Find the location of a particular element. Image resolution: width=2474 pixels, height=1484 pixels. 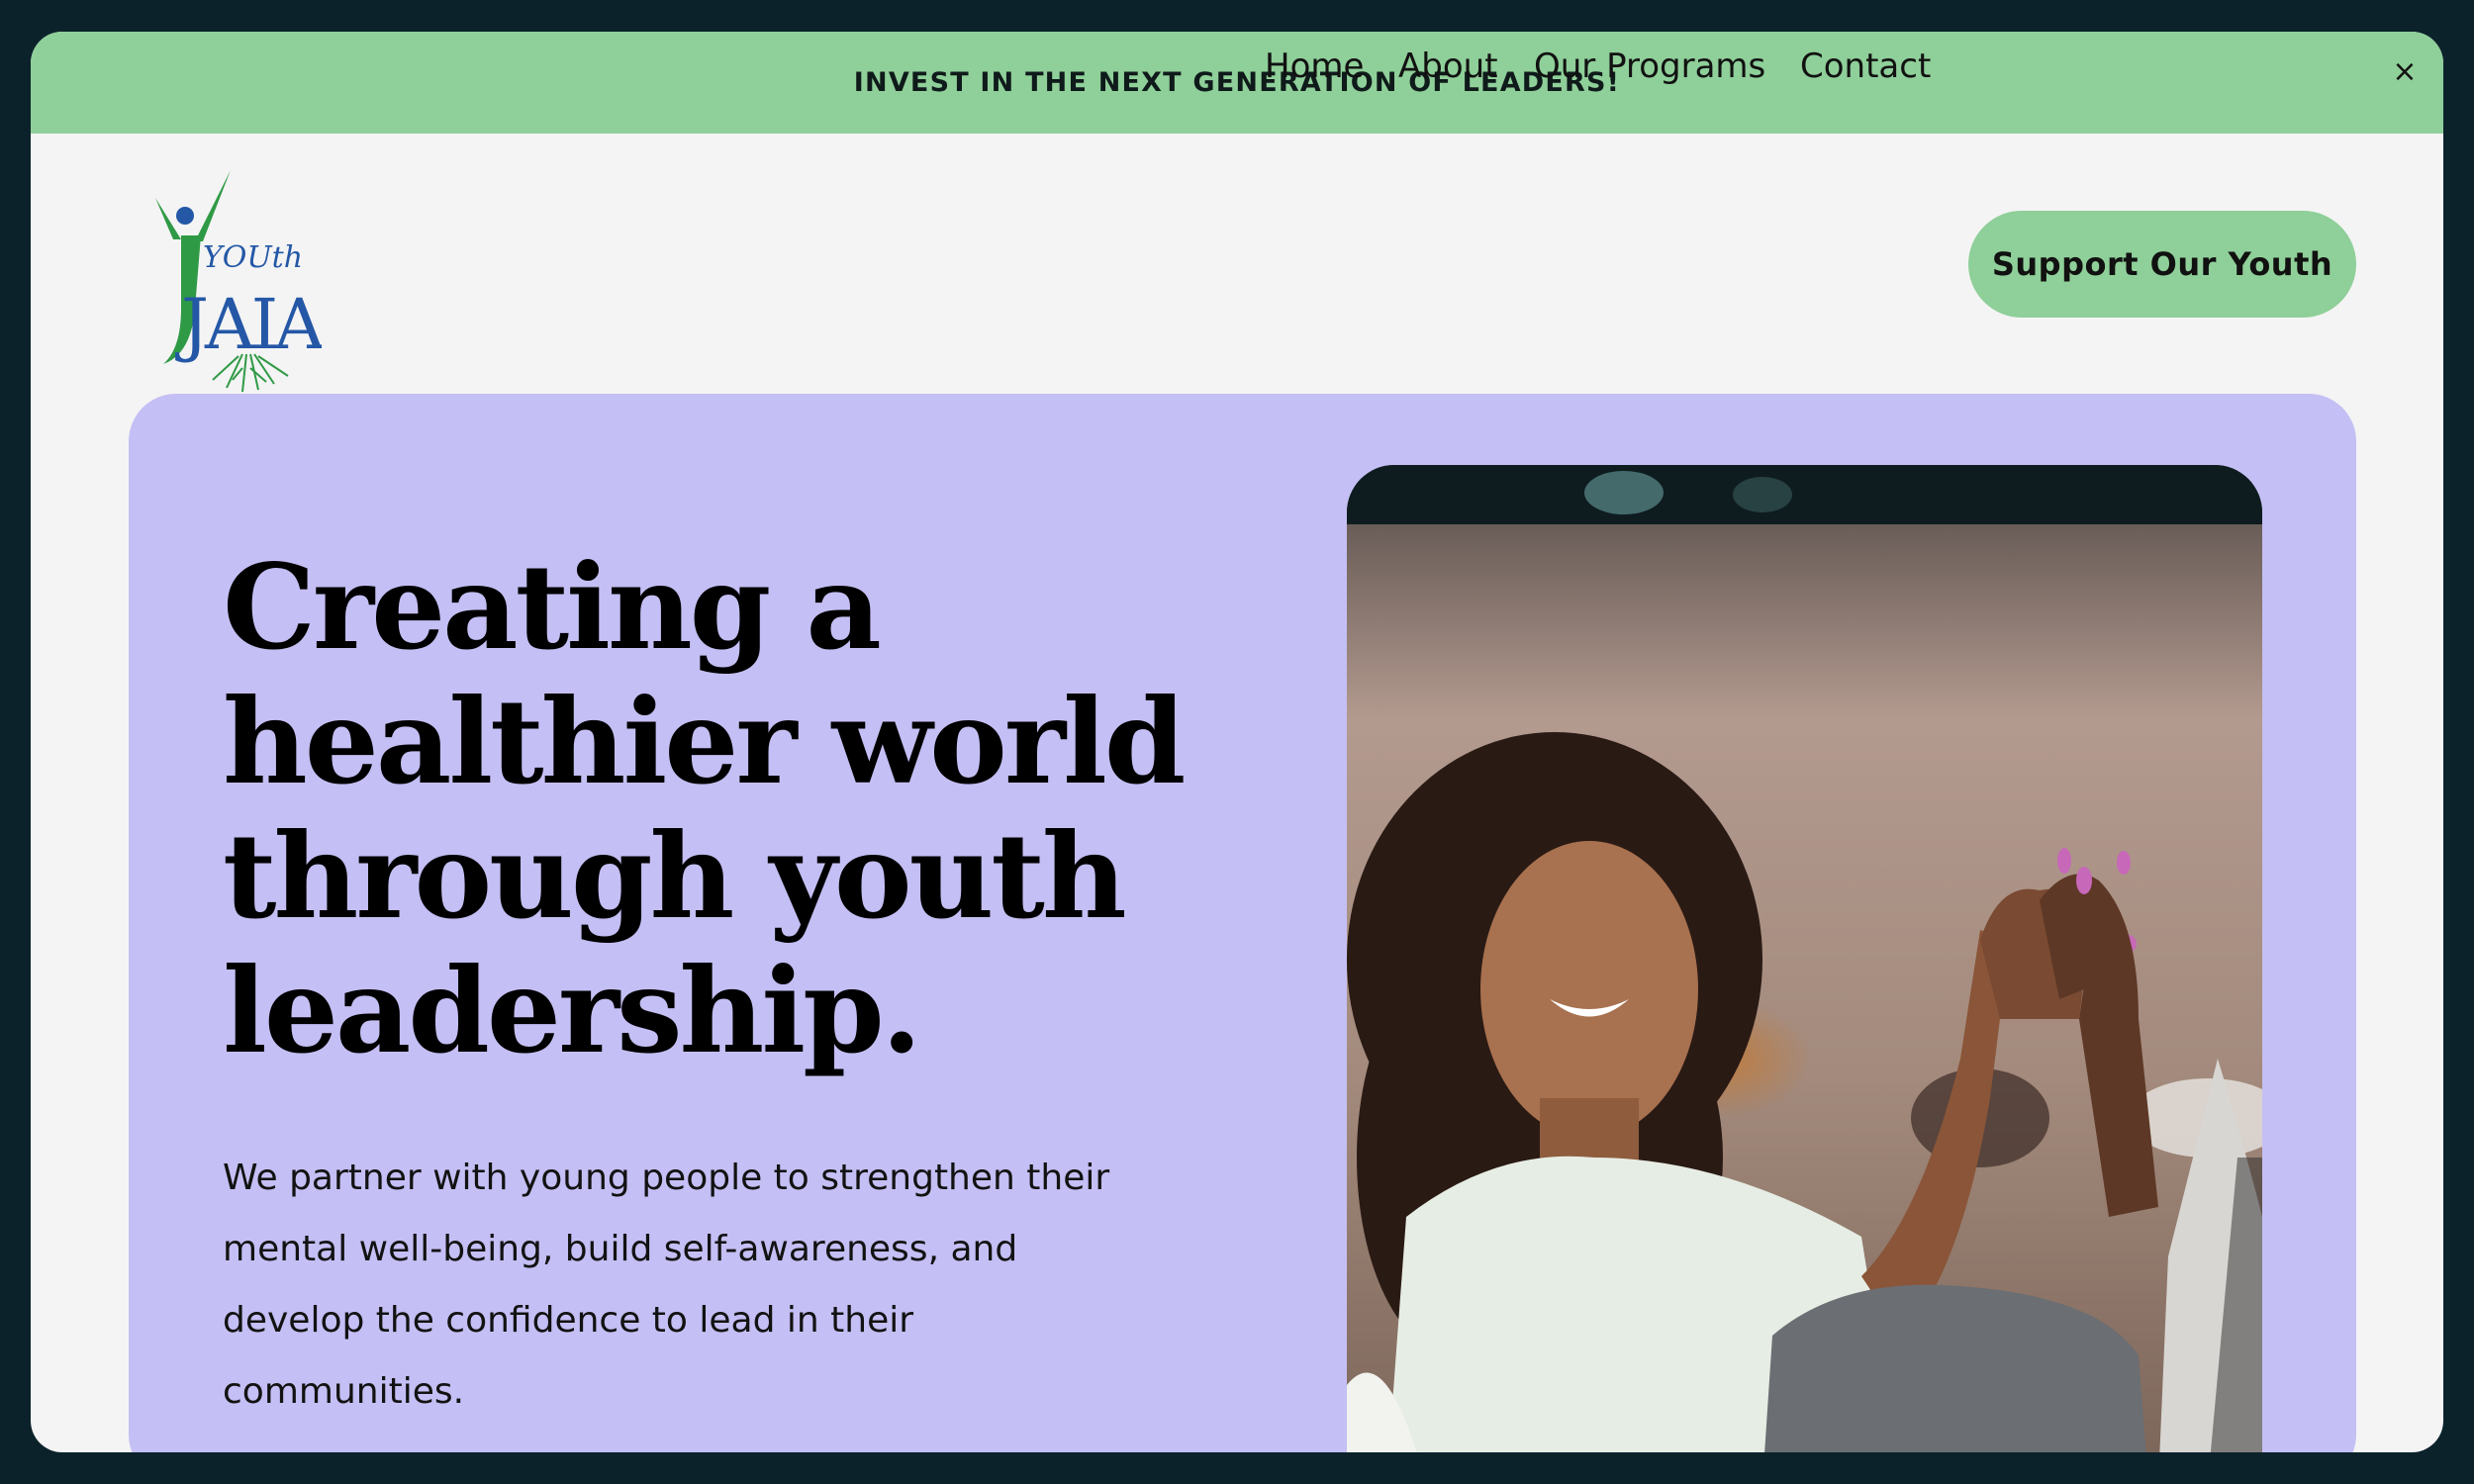

support-our-youth-button: Support Our Youth is located at coordinates (2162, 264).